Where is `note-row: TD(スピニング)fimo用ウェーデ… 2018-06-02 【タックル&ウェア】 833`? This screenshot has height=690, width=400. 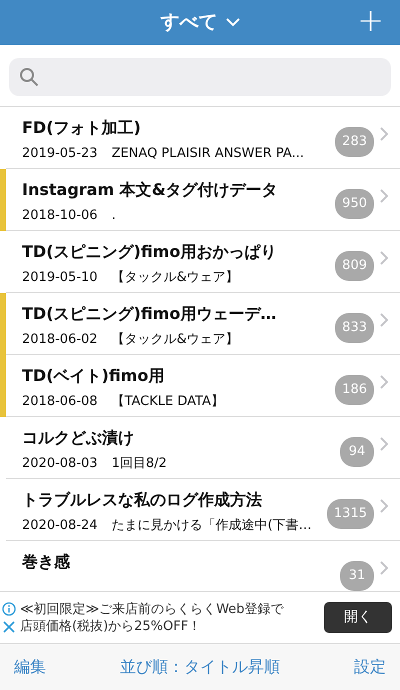
note-row: TD(スピニング)fimo用ウェーデ… 2018-06-02 【タックル&ウェア】 833 is located at coordinates (200, 324).